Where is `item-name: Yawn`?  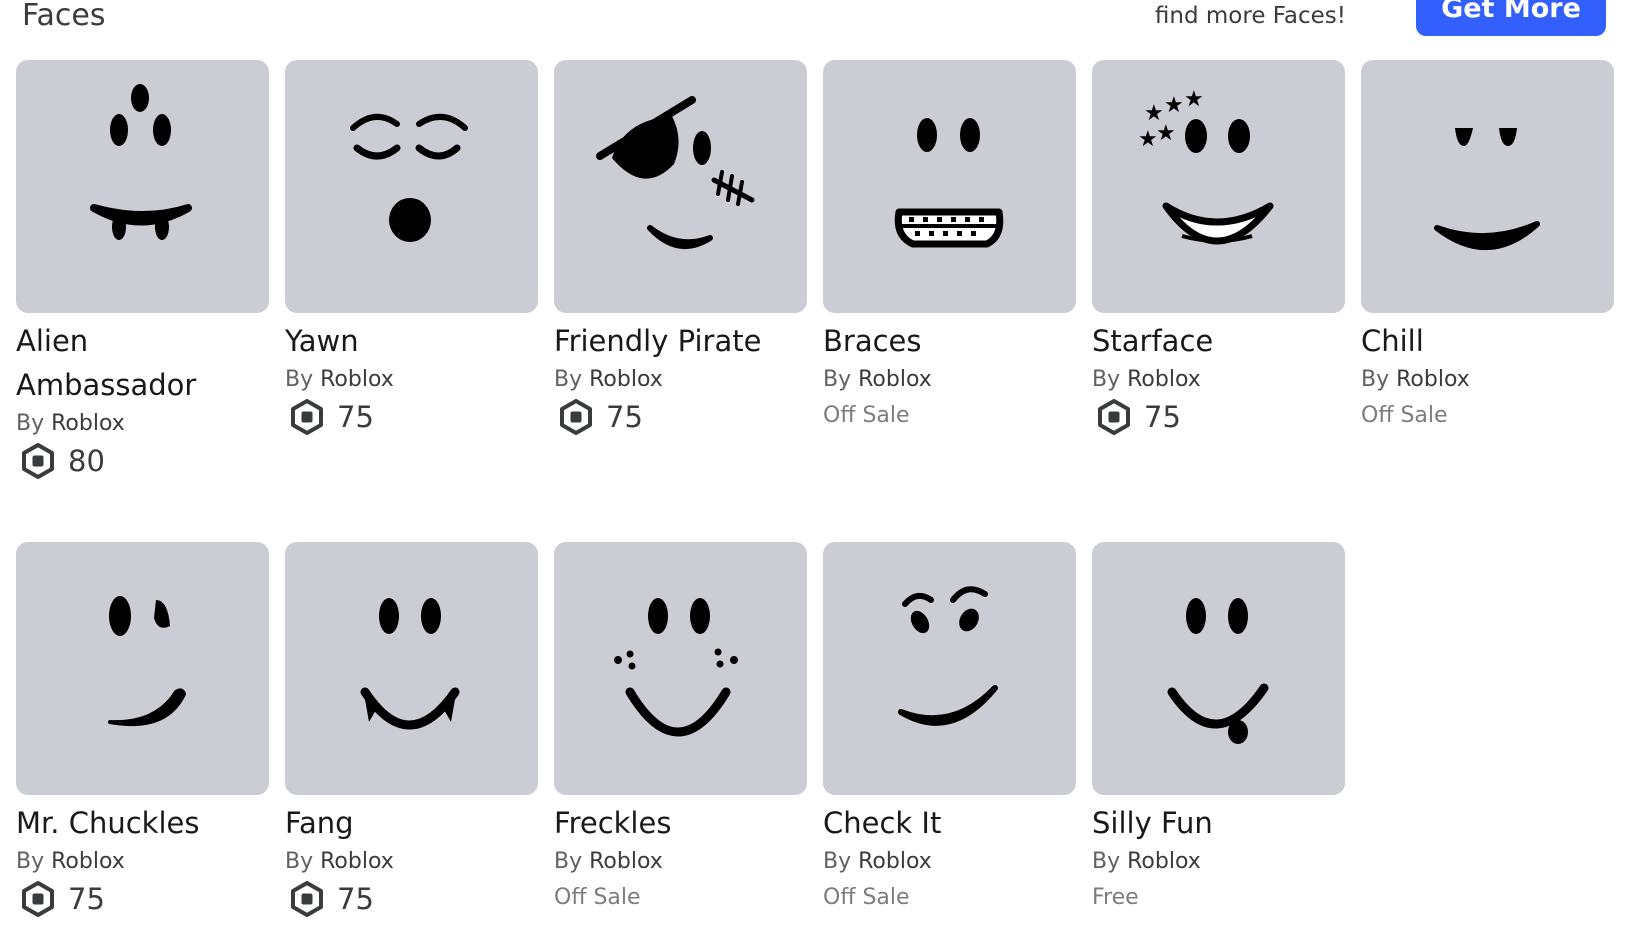
item-name: Yawn is located at coordinates (415, 341).